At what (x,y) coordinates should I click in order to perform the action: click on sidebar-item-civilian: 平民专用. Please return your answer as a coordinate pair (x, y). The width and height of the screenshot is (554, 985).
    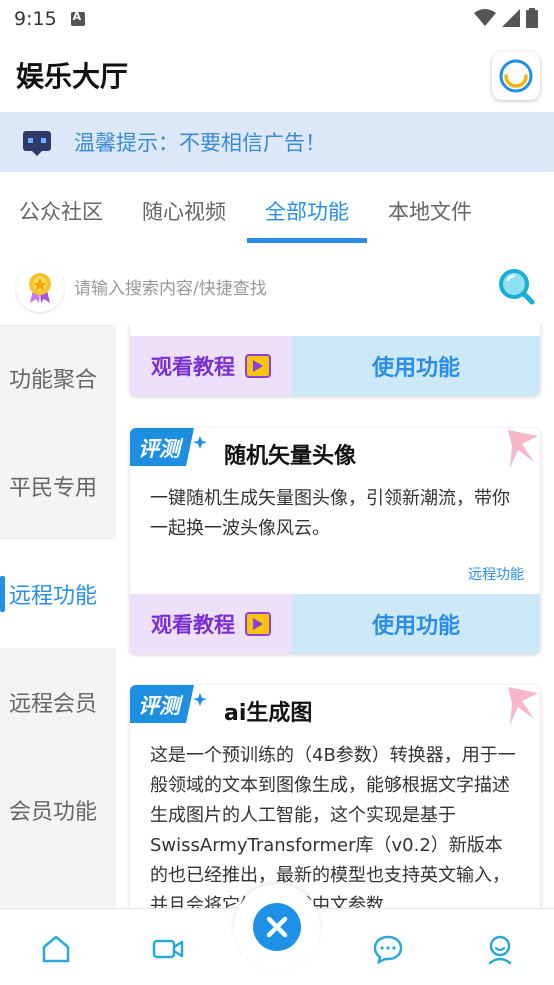
    Looking at the image, I should click on (58, 486).